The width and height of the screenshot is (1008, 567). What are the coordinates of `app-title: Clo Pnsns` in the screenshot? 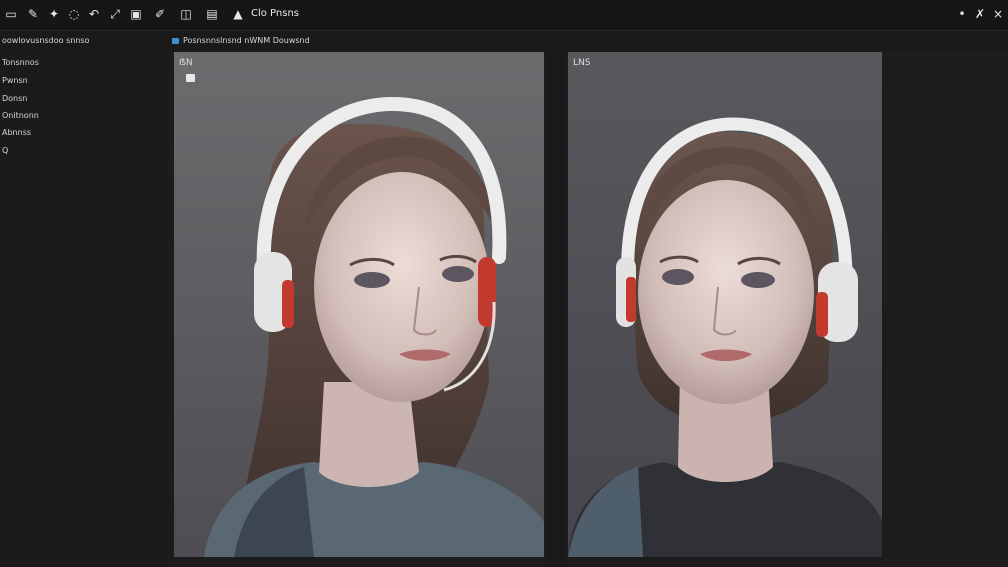 It's located at (275, 13).